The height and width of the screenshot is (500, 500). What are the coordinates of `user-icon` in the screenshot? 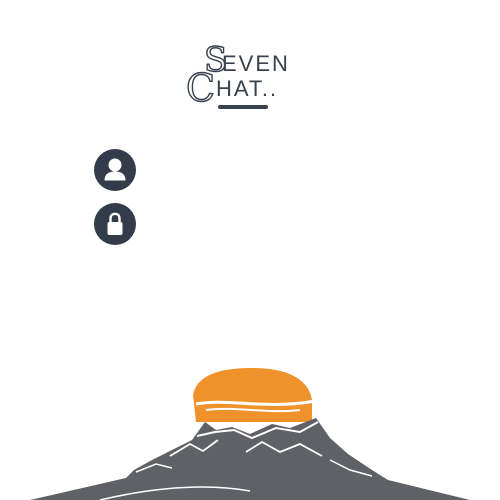 It's located at (115, 170).